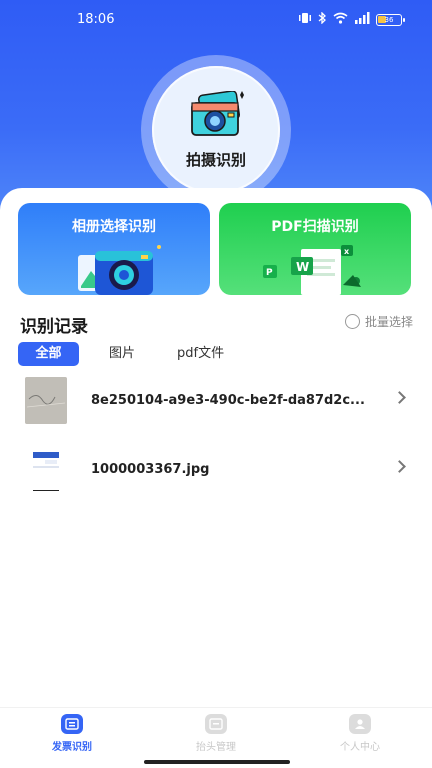  What do you see at coordinates (72, 747) in the screenshot?
I see `nav-label: 发票识别` at bounding box center [72, 747].